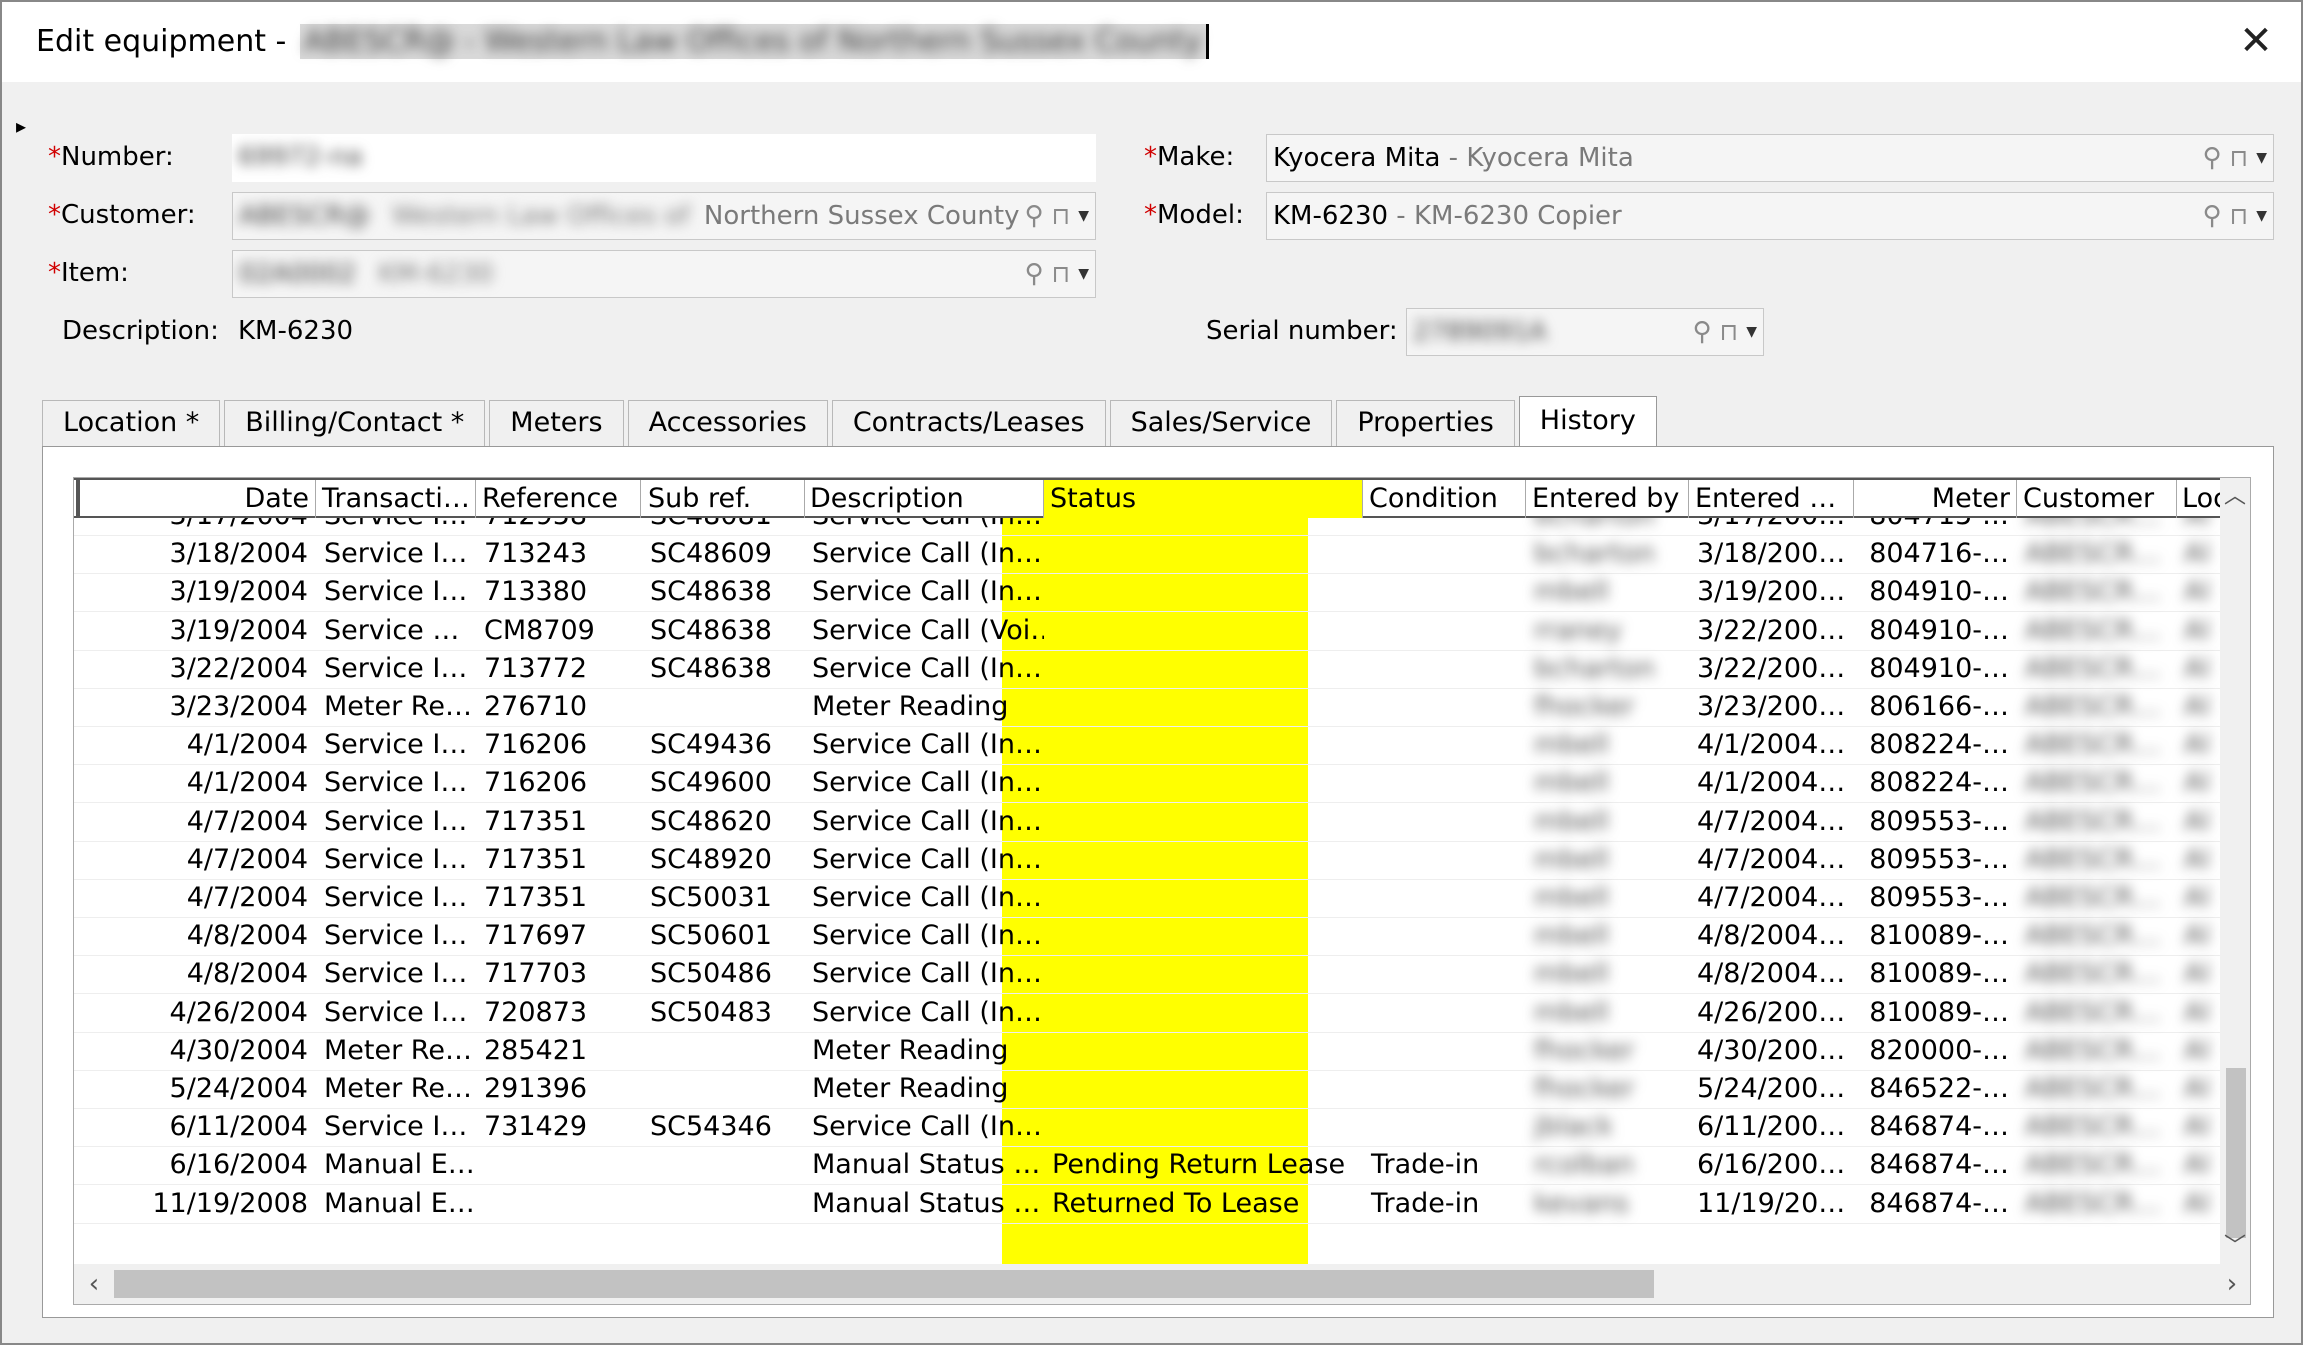 Image resolution: width=2303 pixels, height=1345 pixels. What do you see at coordinates (2231, 1284) in the screenshot?
I see `scroll-right-icon: ›` at bounding box center [2231, 1284].